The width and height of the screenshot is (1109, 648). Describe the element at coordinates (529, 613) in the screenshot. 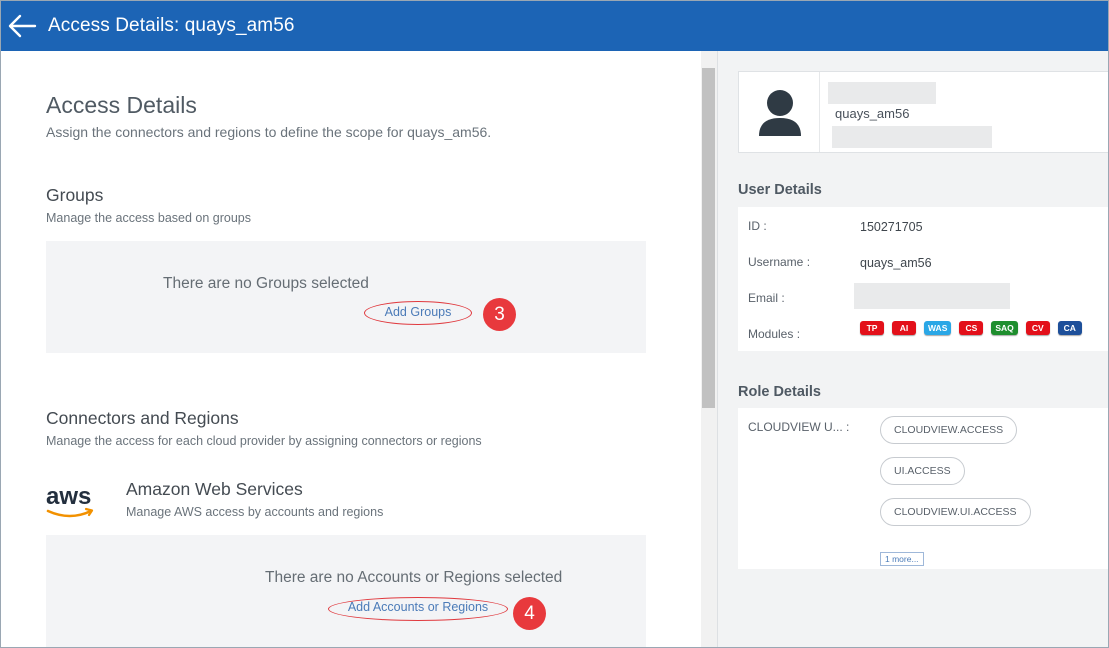

I see `step-badge: 4` at that location.